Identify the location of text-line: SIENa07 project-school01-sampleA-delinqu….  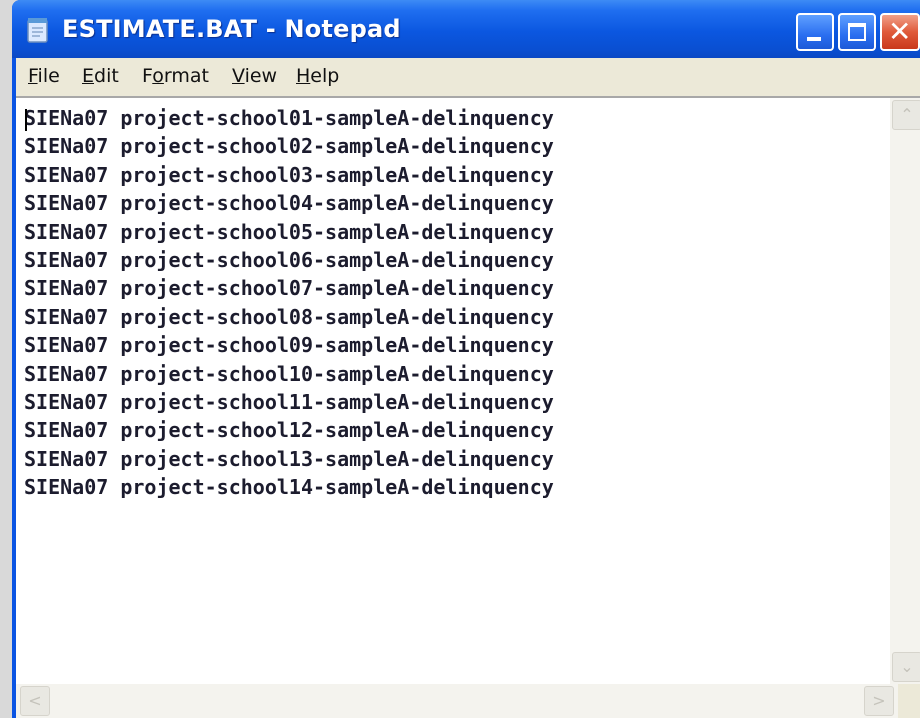
(289, 118).